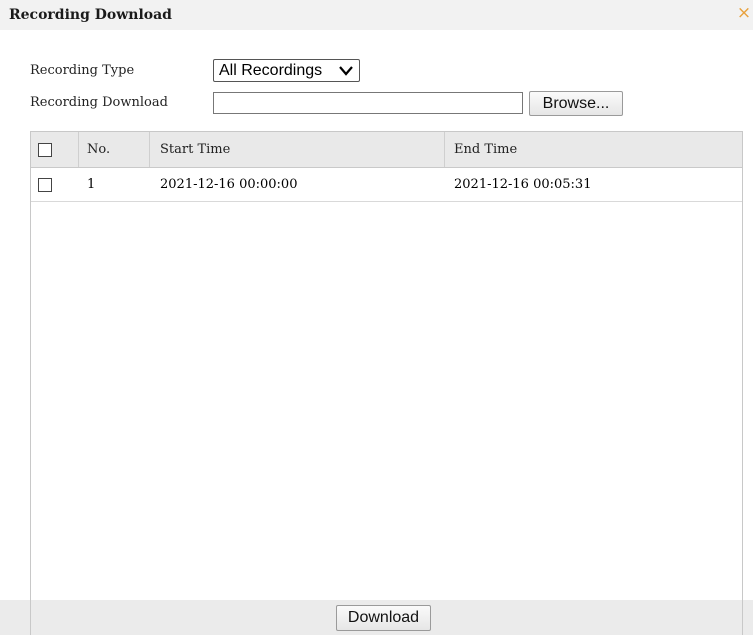 The image size is (753, 635). Describe the element at coordinates (523, 184) in the screenshot. I see `row-end-time: 2021-12-16 00:05:31` at that location.